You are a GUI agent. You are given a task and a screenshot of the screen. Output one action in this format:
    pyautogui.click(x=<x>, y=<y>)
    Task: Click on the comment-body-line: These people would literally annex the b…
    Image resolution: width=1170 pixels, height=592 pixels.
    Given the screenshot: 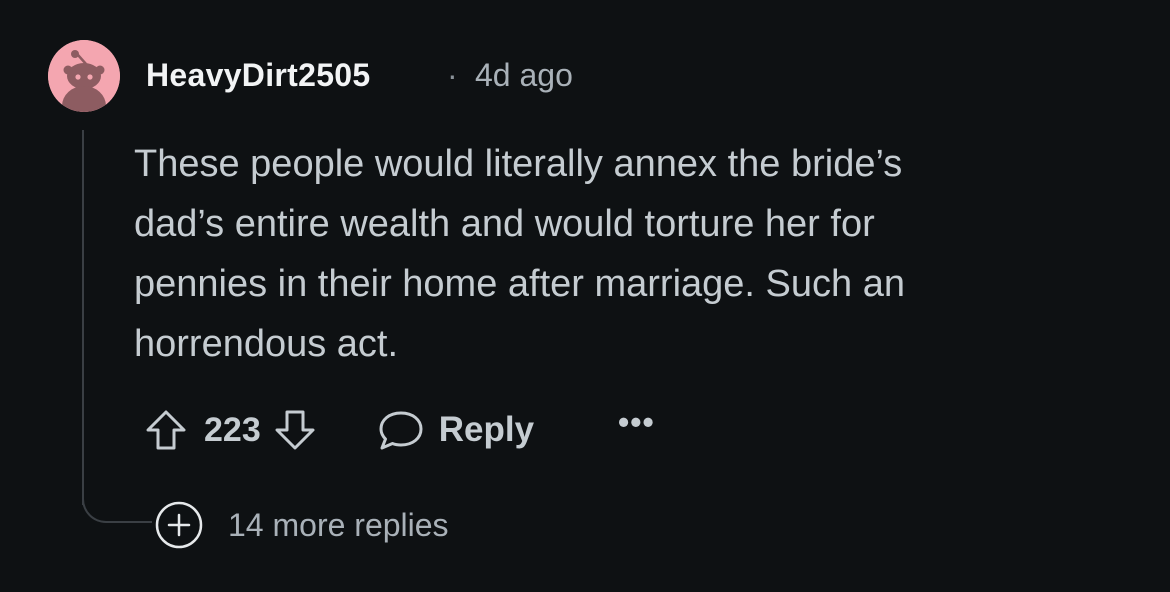 What is the action you would take?
    pyautogui.click(x=518, y=164)
    